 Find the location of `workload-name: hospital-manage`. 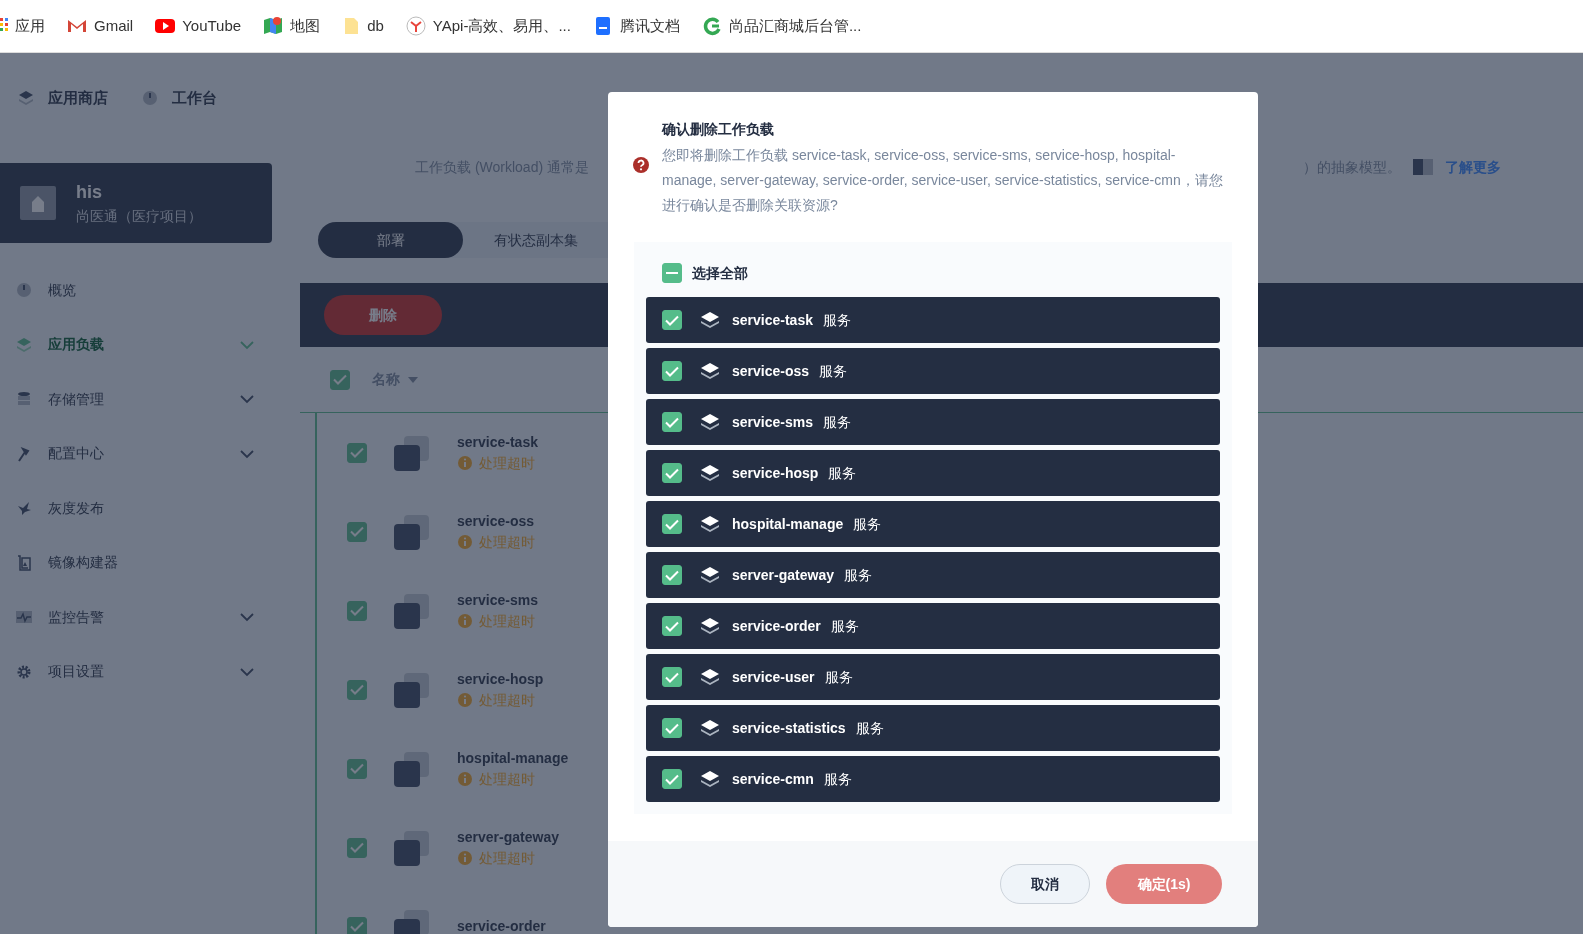

workload-name: hospital-manage is located at coordinates (513, 758).